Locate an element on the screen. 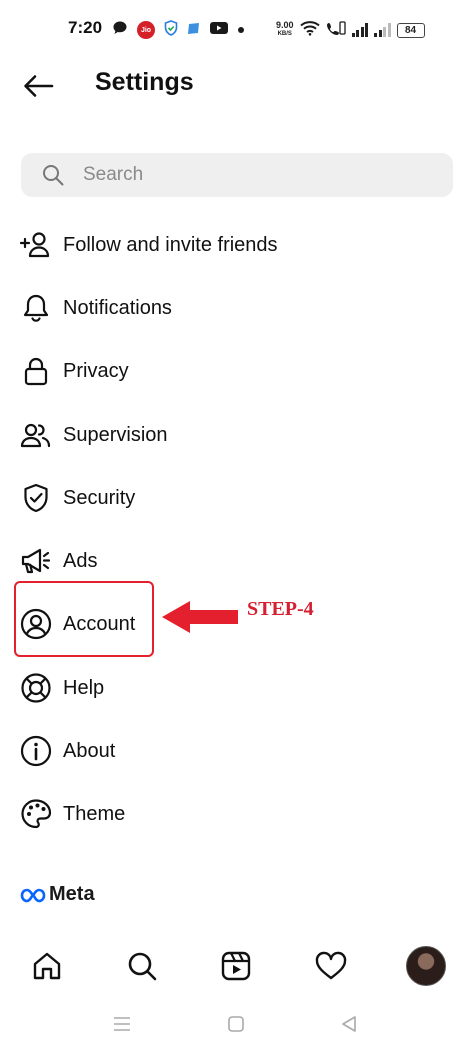  arrow-left-icon is located at coordinates (39, 86).